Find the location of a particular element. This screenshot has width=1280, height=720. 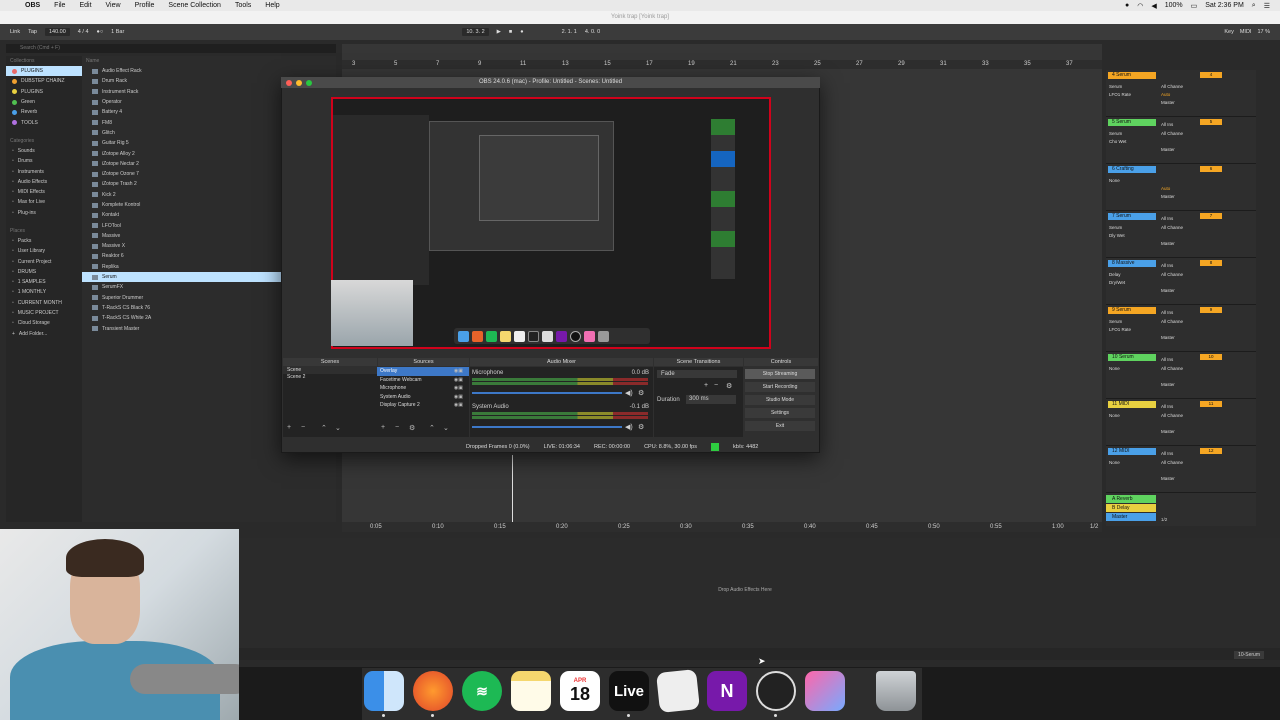

track-activator: 7 is located at coordinates (1211, 216).